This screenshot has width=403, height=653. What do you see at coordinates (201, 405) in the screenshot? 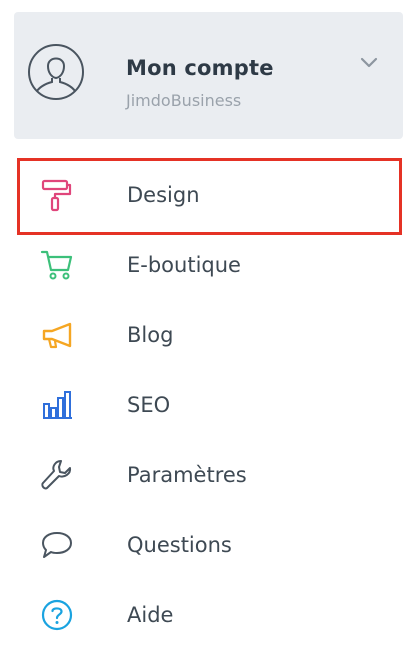
I see `menu-item-seo: SEO` at bounding box center [201, 405].